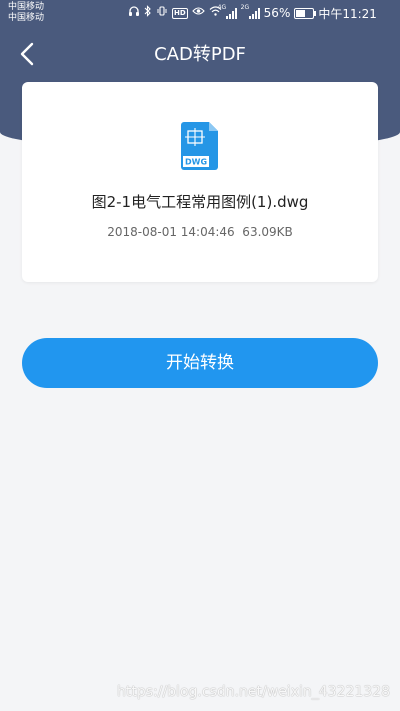  What do you see at coordinates (134, 13) in the screenshot?
I see `headphones-icon` at bounding box center [134, 13].